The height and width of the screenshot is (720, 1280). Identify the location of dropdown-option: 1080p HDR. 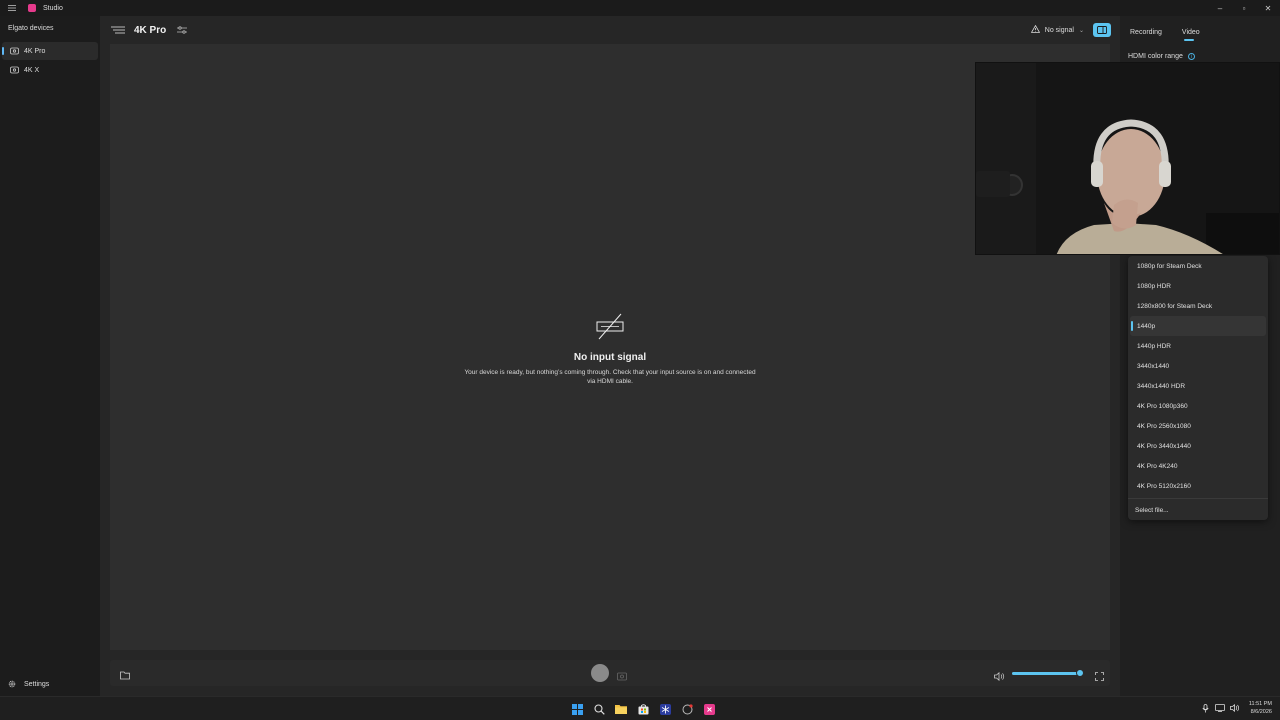
(1198, 286).